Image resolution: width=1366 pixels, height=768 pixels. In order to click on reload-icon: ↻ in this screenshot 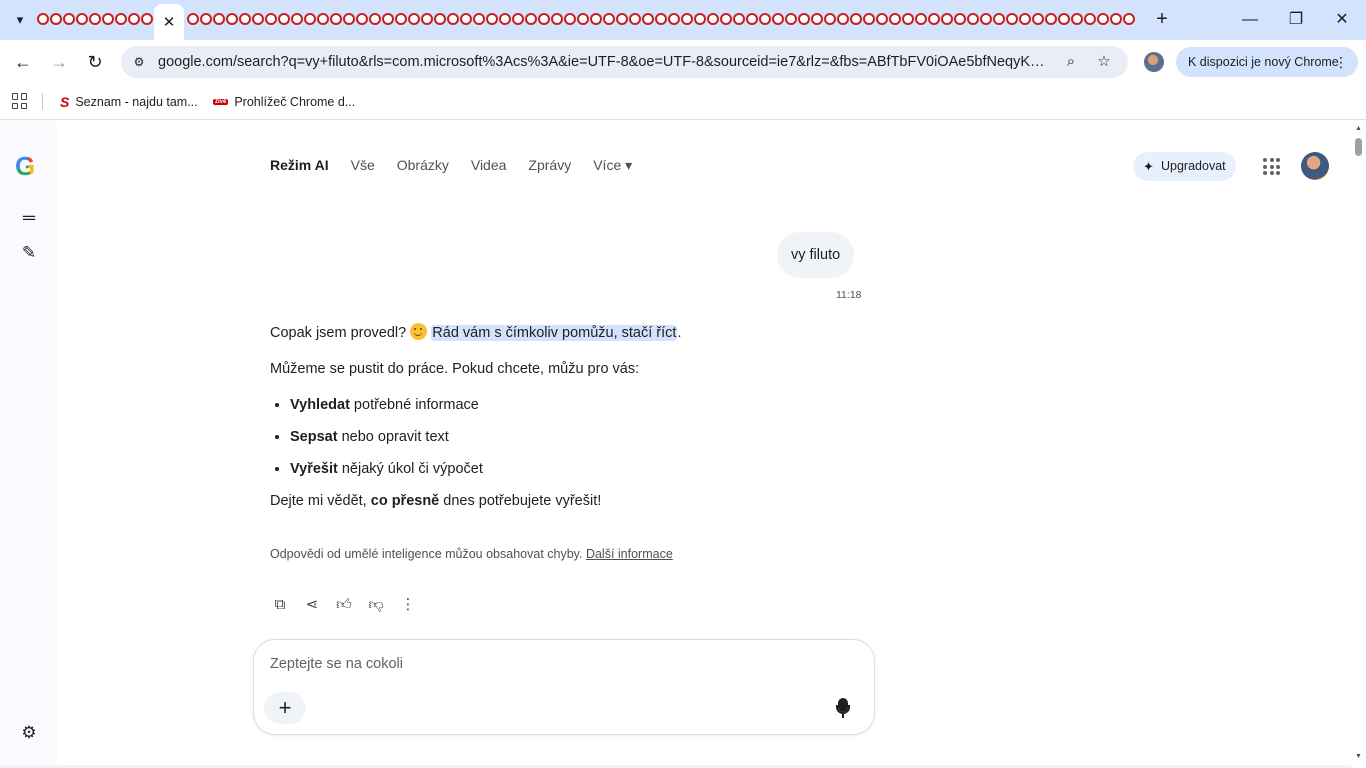, I will do `click(95, 62)`.